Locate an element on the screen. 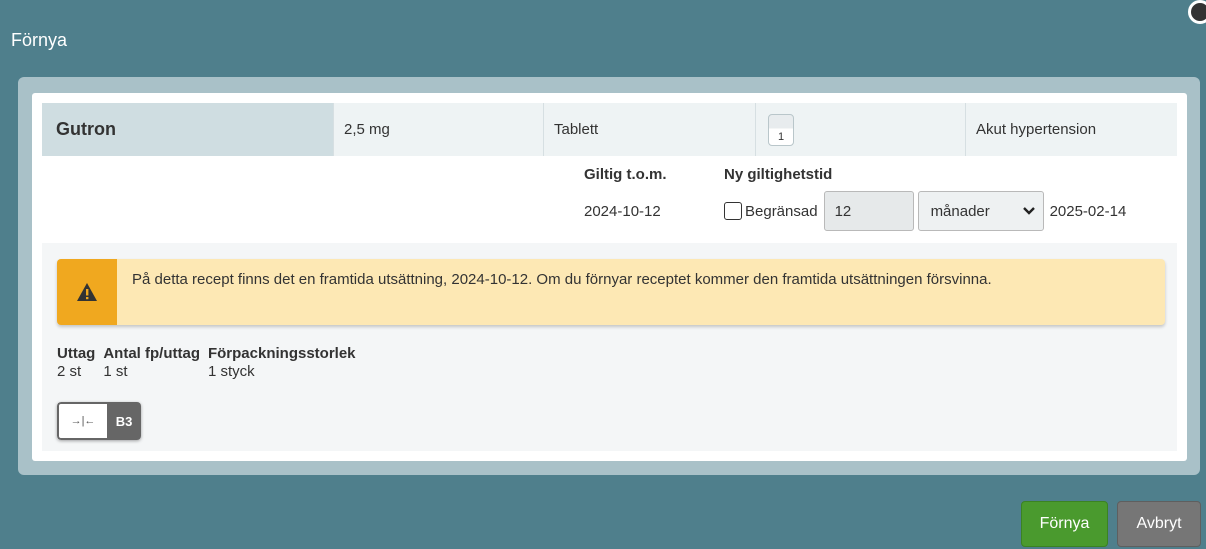  packages-per-withdrawal-value: 1 st is located at coordinates (115, 371).